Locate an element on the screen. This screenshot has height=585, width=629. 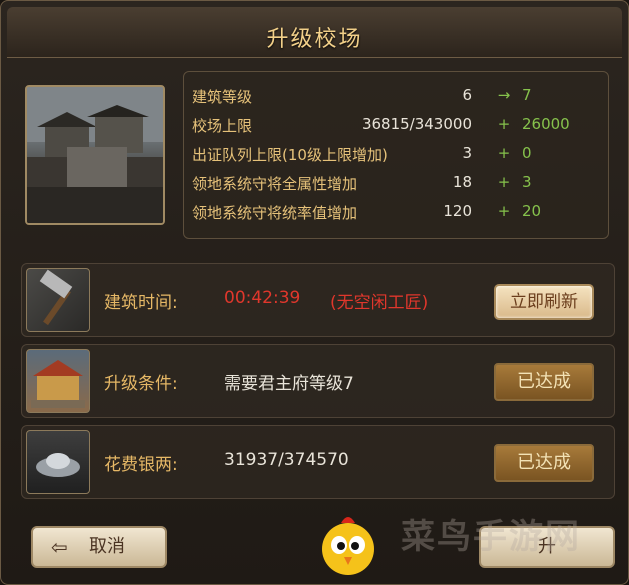
stat-row-queue-limit: 出证队列上限(10级上限增加) 3 + 0 is located at coordinates (397, 157).